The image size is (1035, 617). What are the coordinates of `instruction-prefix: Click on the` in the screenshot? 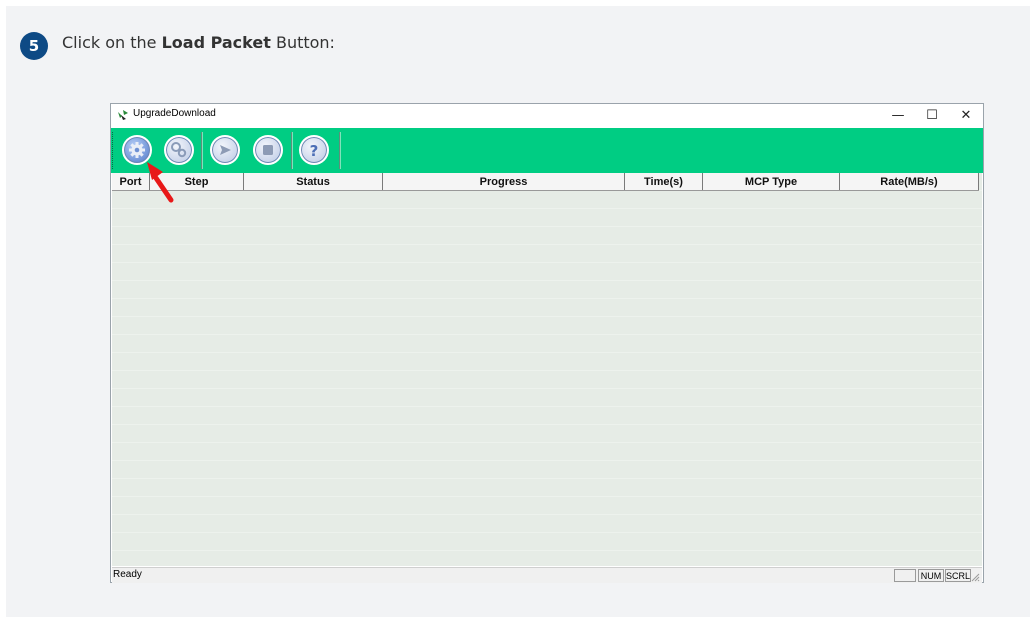 It's located at (112, 42).